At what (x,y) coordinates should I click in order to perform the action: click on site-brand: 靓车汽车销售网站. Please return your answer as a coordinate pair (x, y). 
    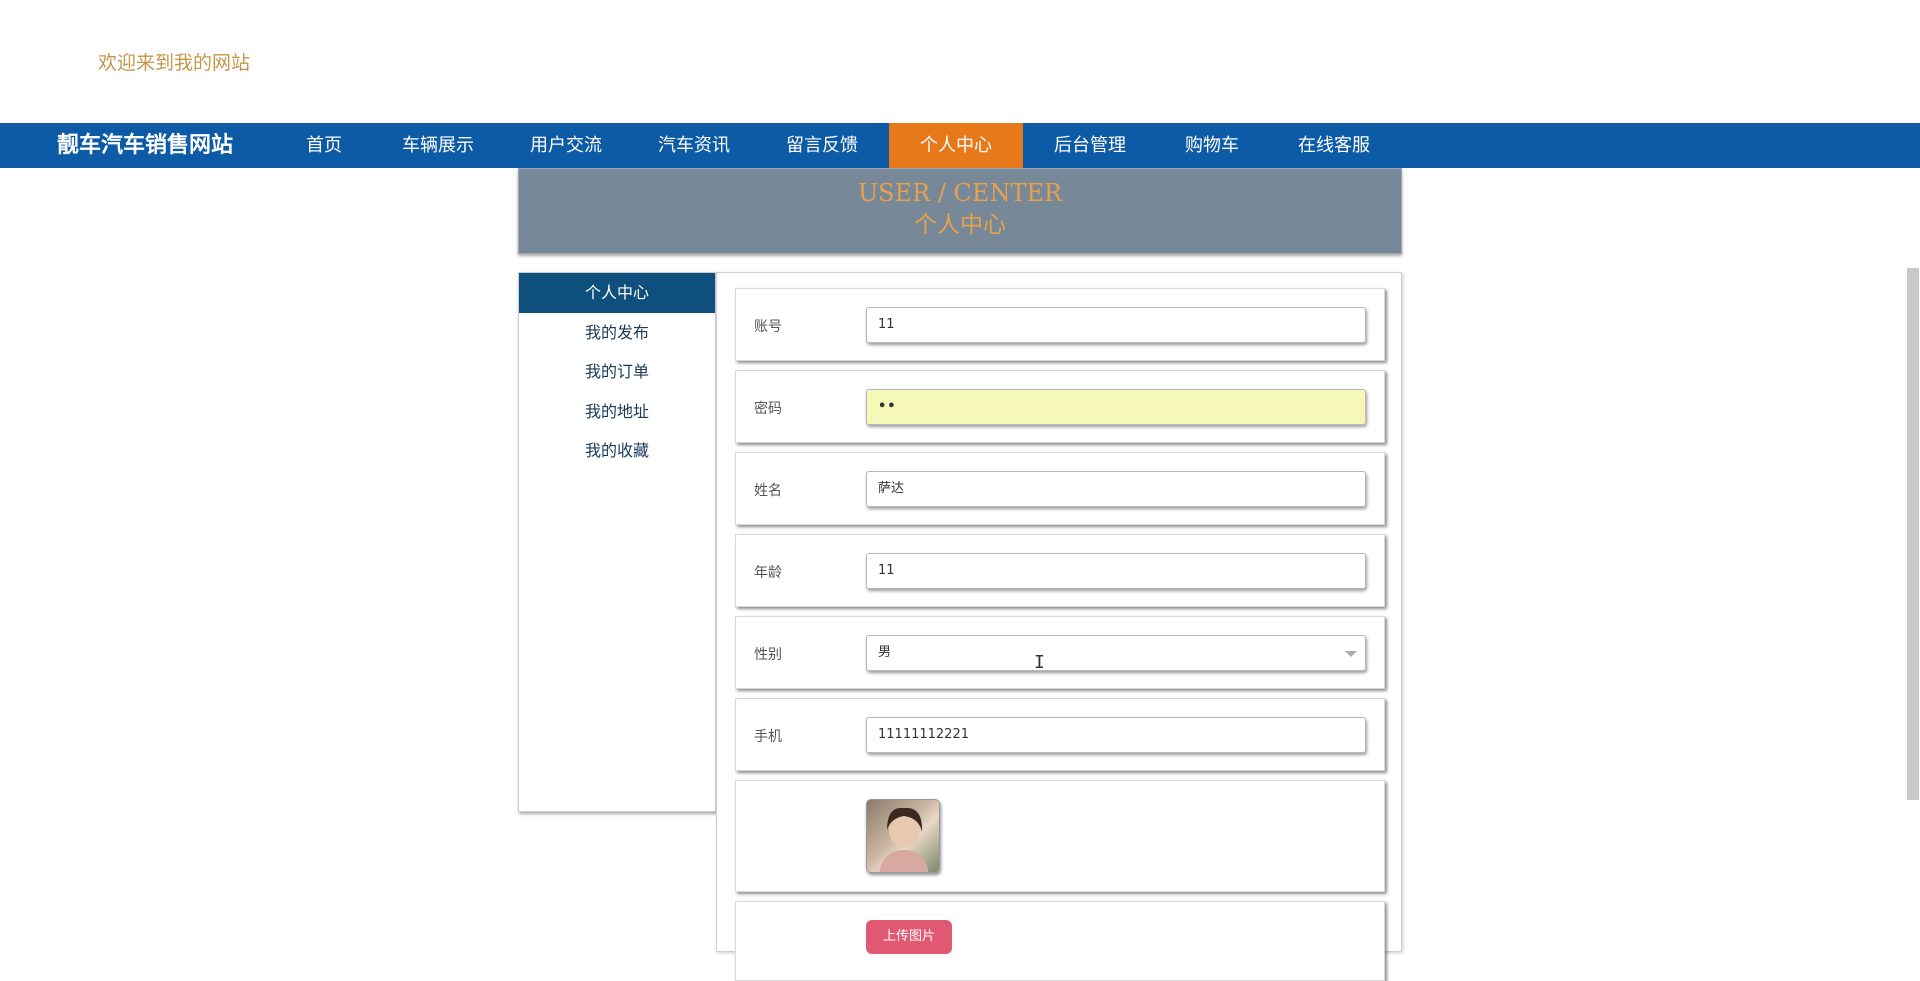
    Looking at the image, I should click on (145, 145).